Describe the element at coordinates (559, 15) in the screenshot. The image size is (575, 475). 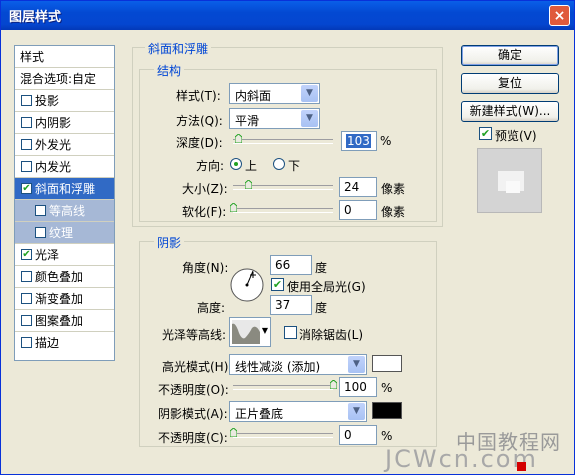
I see `close-button: ×` at that location.